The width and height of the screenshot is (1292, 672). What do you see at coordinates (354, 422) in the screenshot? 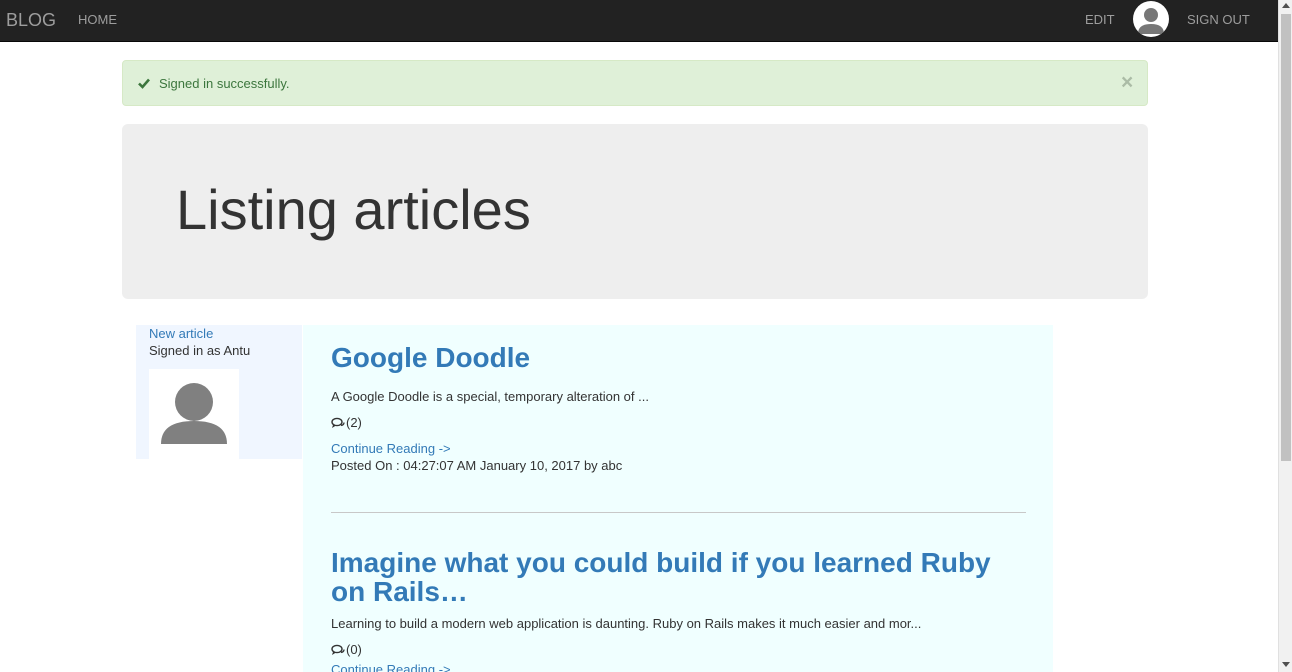
I see `comment-count: (2)` at bounding box center [354, 422].